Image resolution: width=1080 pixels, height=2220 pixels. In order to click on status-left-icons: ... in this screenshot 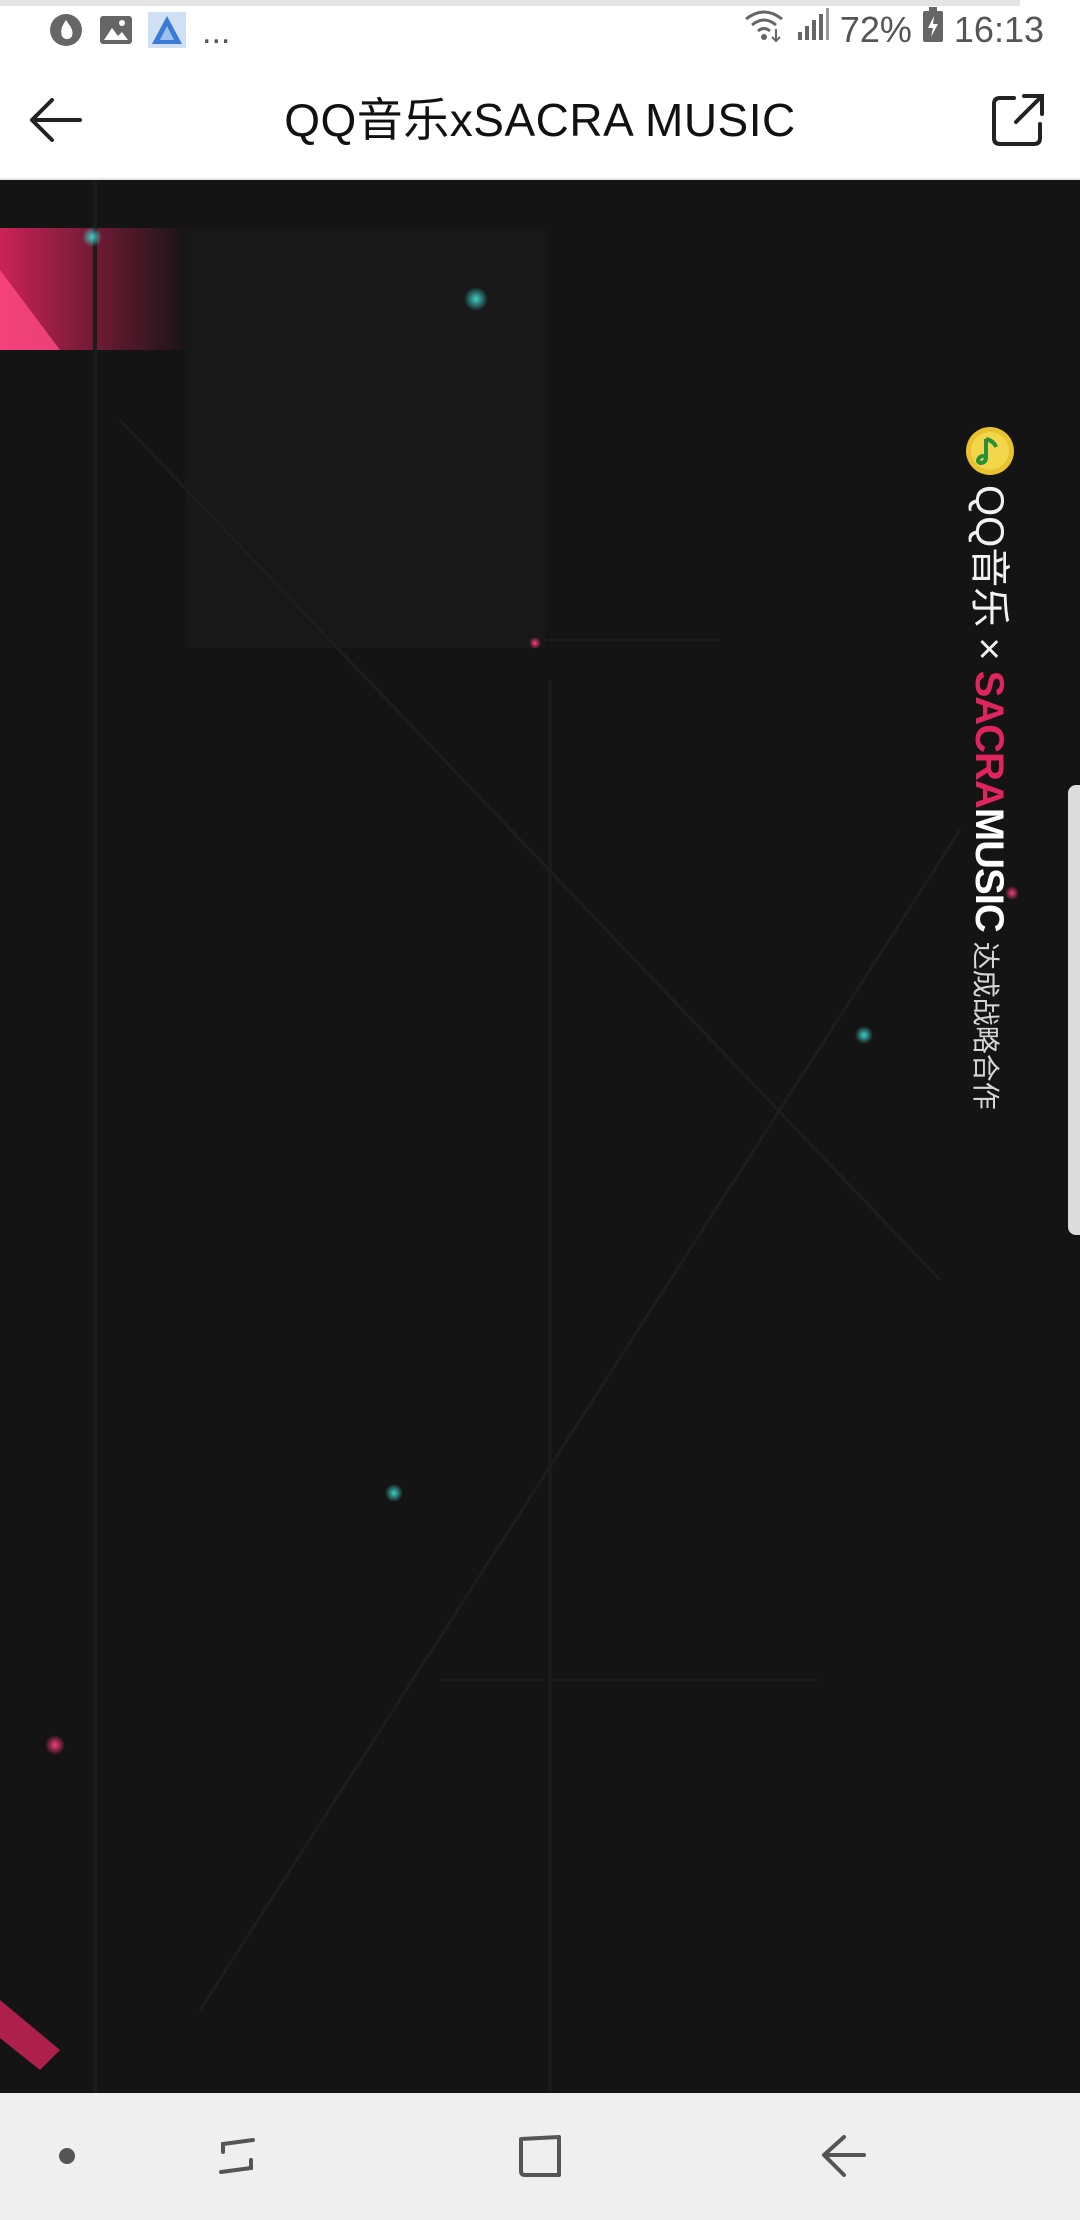, I will do `click(139, 32)`.